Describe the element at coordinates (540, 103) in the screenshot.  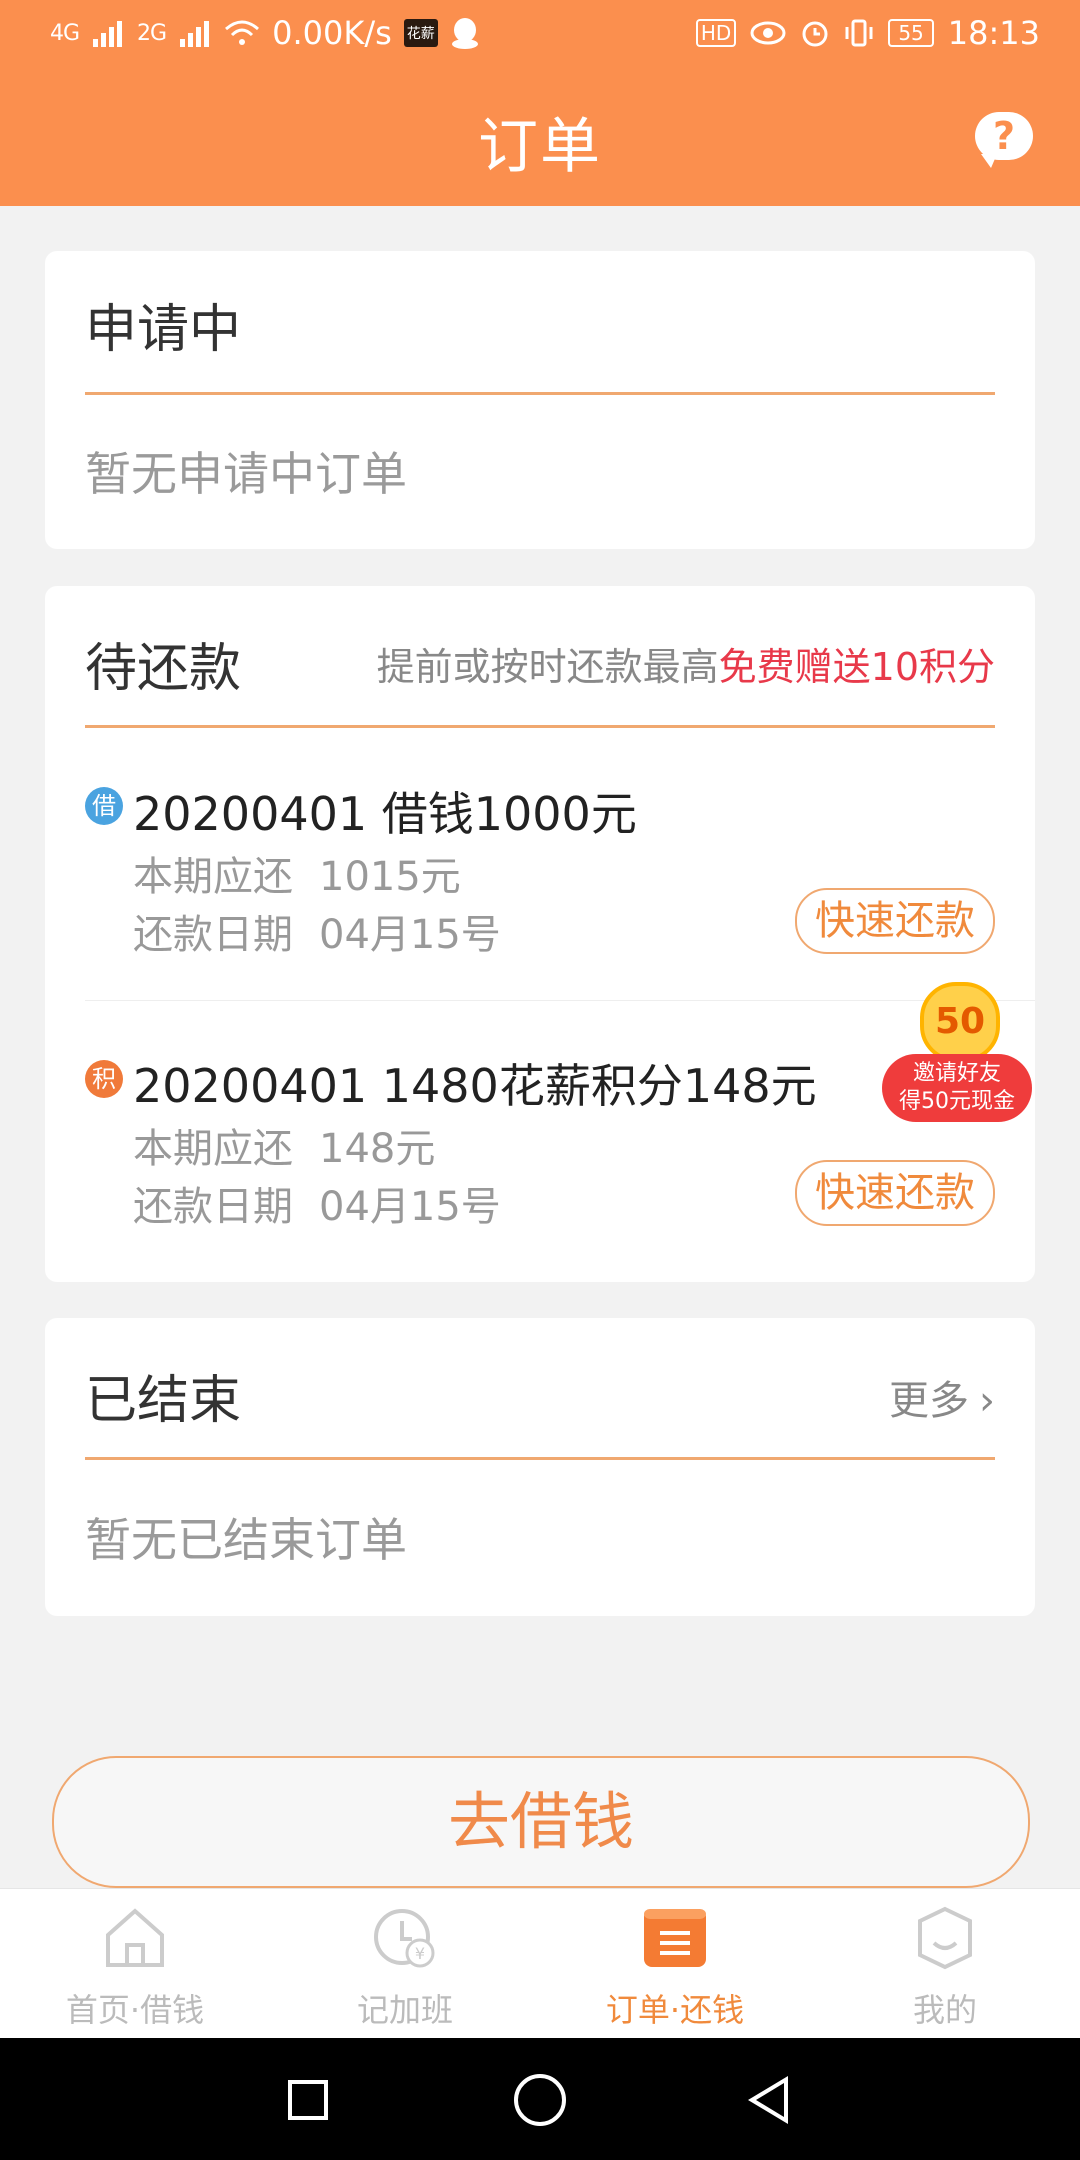
I see `top-header: 4G 2G 0.00K/s 花薪 HD 55 18:13 订单 ?` at that location.